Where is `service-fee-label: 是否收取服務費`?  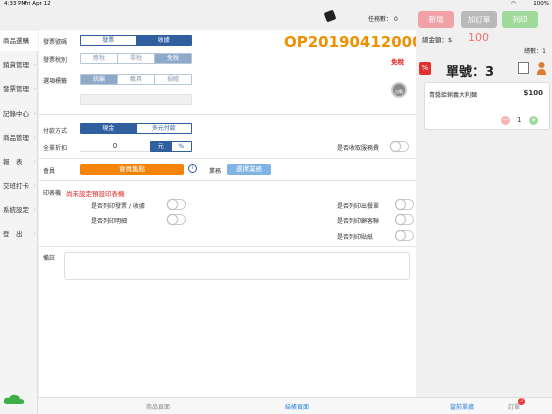 service-fee-label: 是否收取服務費 is located at coordinates (358, 148).